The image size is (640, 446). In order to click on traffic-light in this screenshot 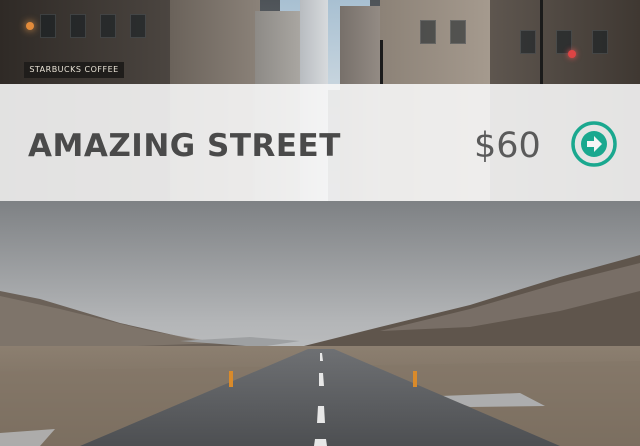, I will do `click(572, 54)`.